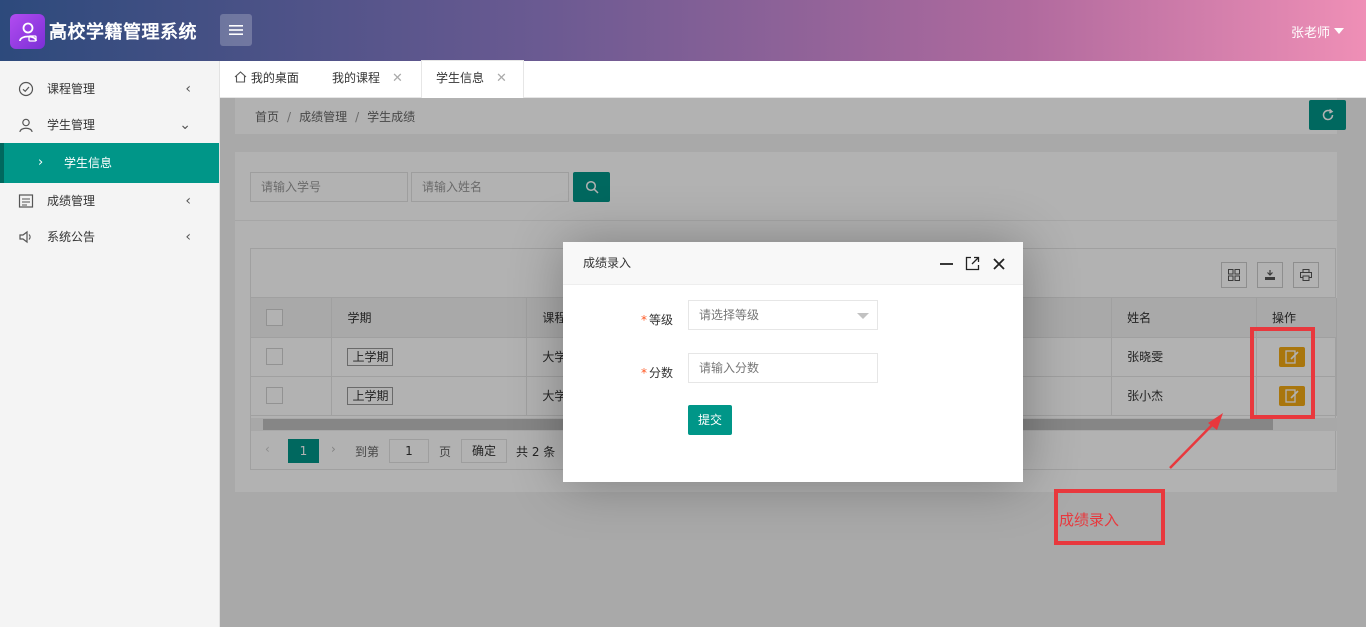 Image resolution: width=1366 pixels, height=627 pixels. What do you see at coordinates (710, 420) in the screenshot?
I see `submit-button: 提交` at bounding box center [710, 420].